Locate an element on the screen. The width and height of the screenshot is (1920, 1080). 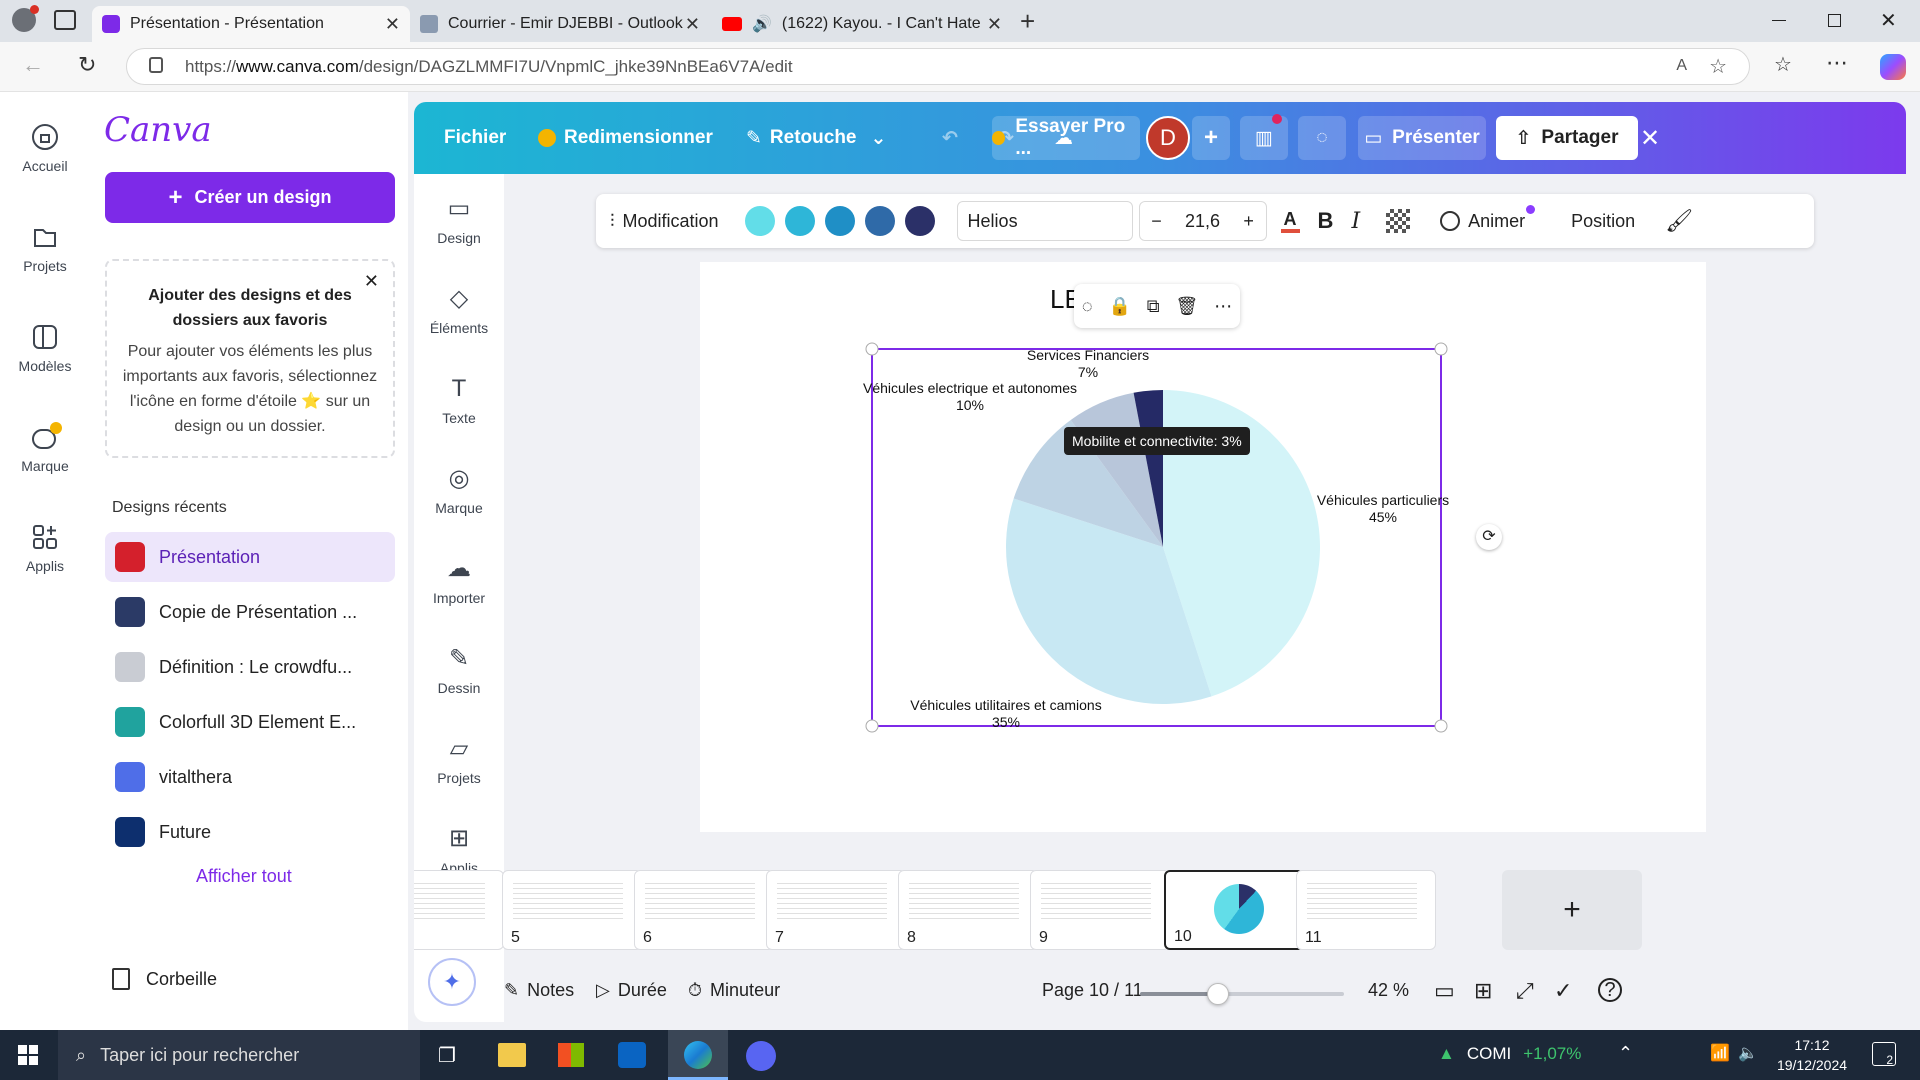
profile-icon is located at coordinates (25, 18).